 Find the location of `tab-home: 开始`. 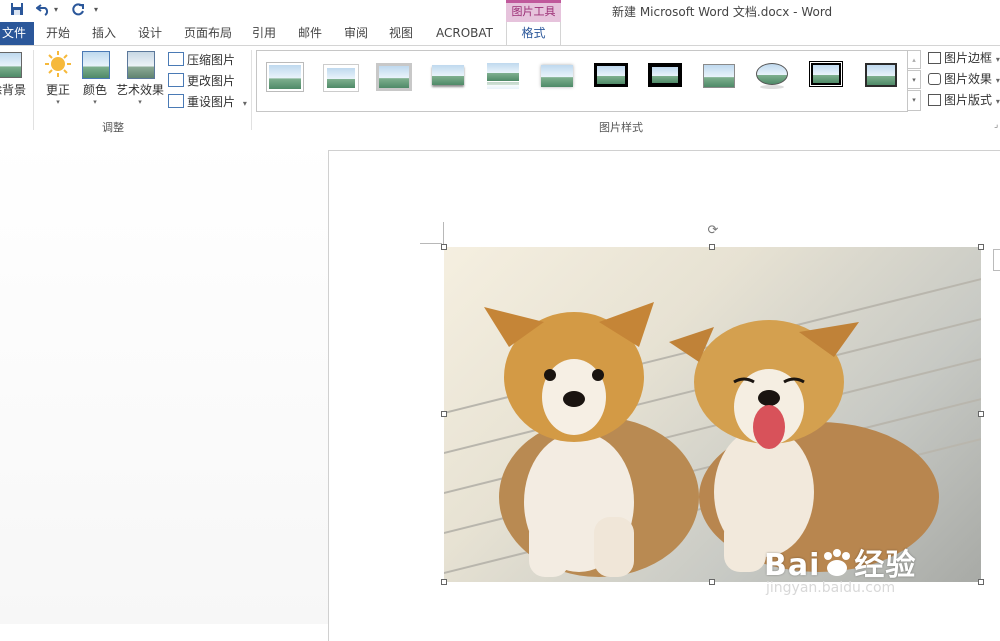

tab-home: 开始 is located at coordinates (58, 33).